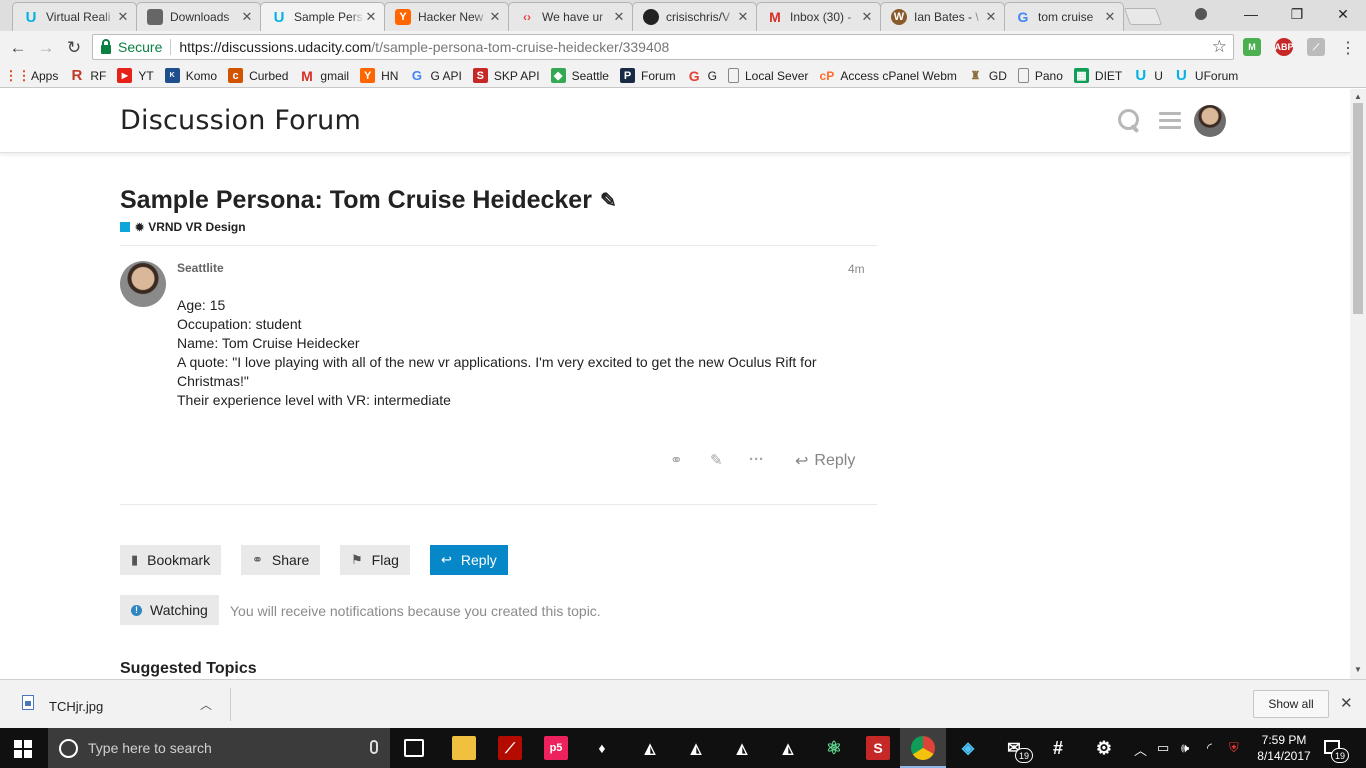  What do you see at coordinates (702, 76) in the screenshot?
I see `bookmark-g: GG` at bounding box center [702, 76].